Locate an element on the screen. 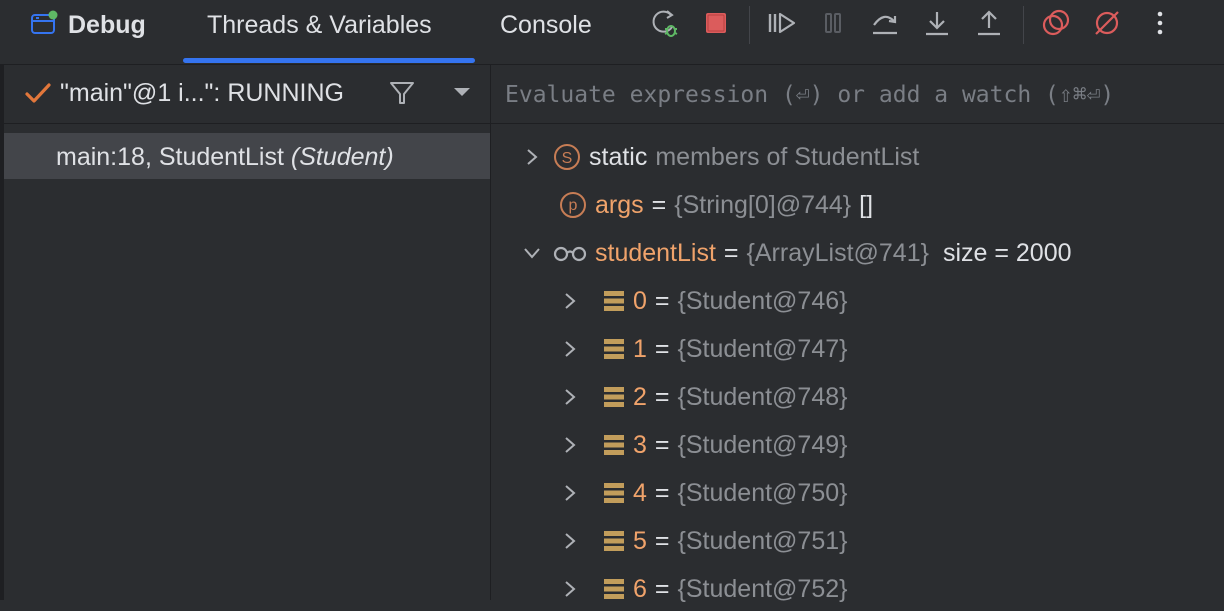 This screenshot has height=611, width=1224. svg-text: p is located at coordinates (573, 205).